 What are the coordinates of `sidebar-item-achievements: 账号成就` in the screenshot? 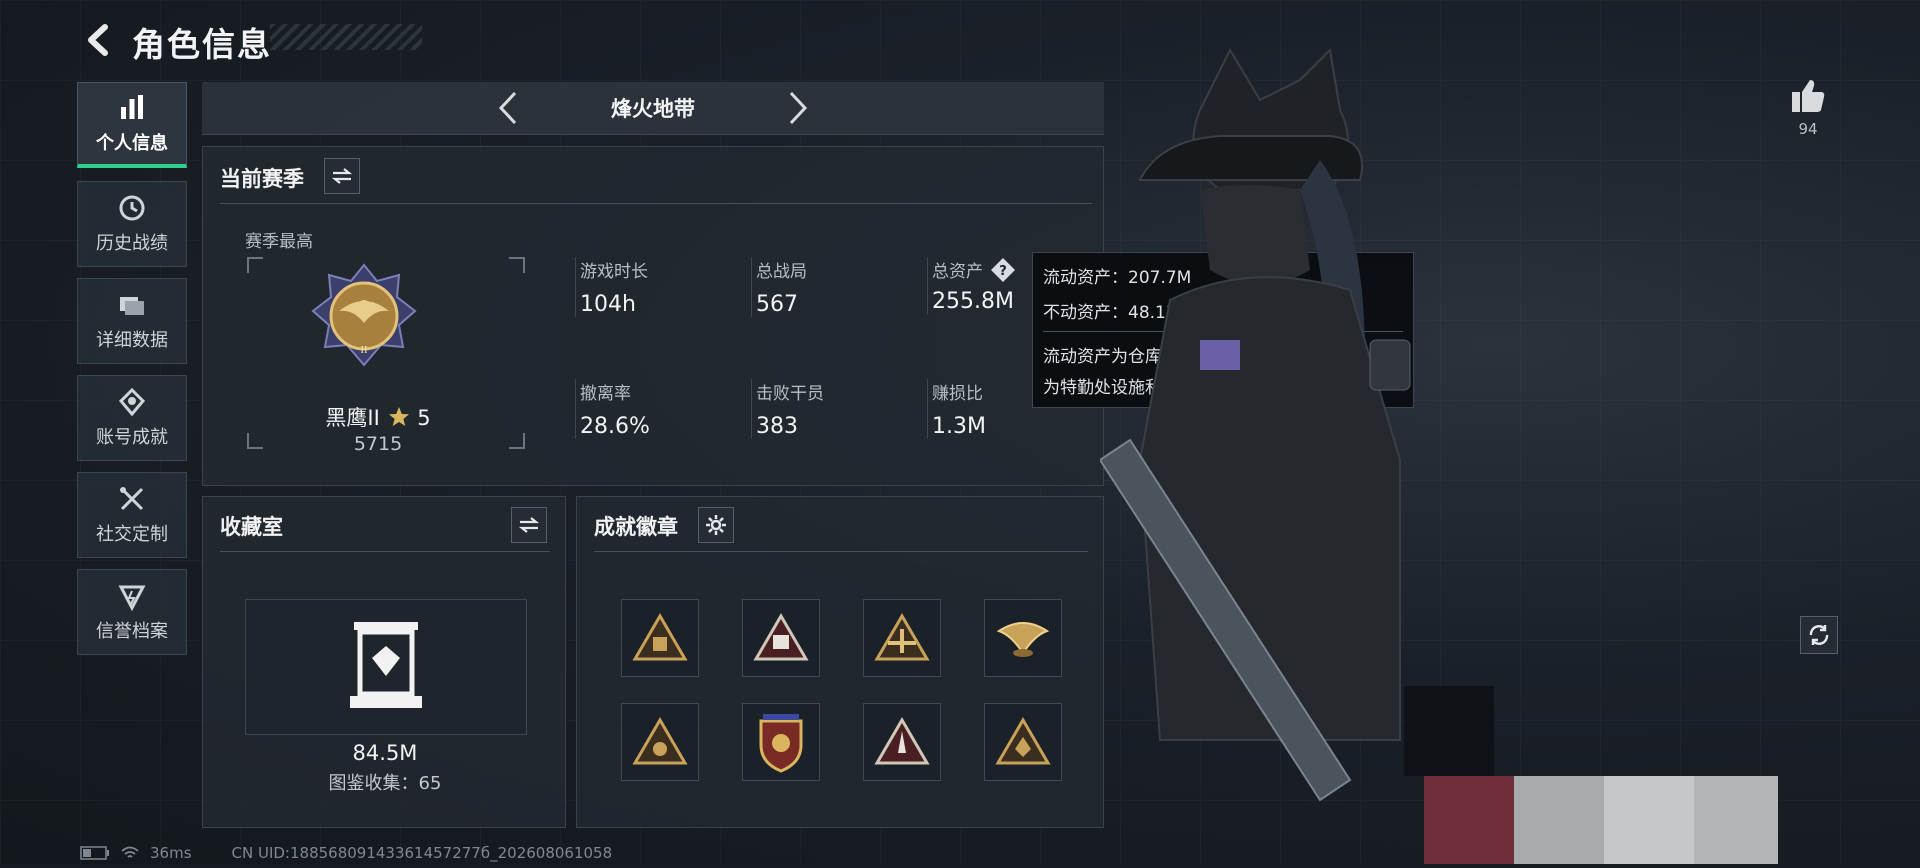 It's located at (132, 418).